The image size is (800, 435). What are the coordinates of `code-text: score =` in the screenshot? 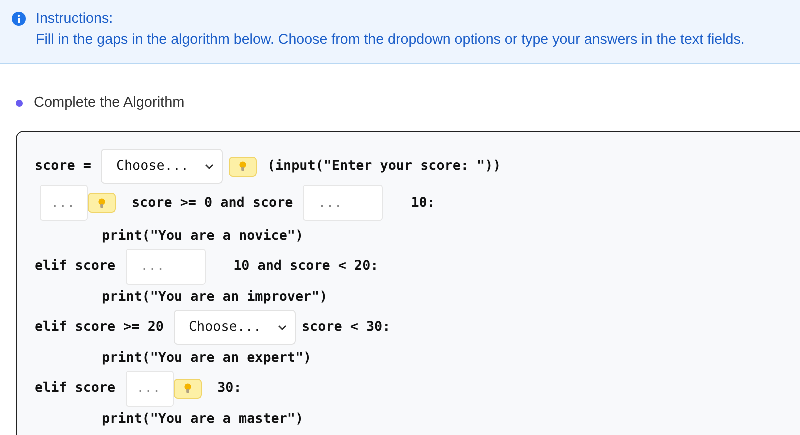 It's located at (63, 166).